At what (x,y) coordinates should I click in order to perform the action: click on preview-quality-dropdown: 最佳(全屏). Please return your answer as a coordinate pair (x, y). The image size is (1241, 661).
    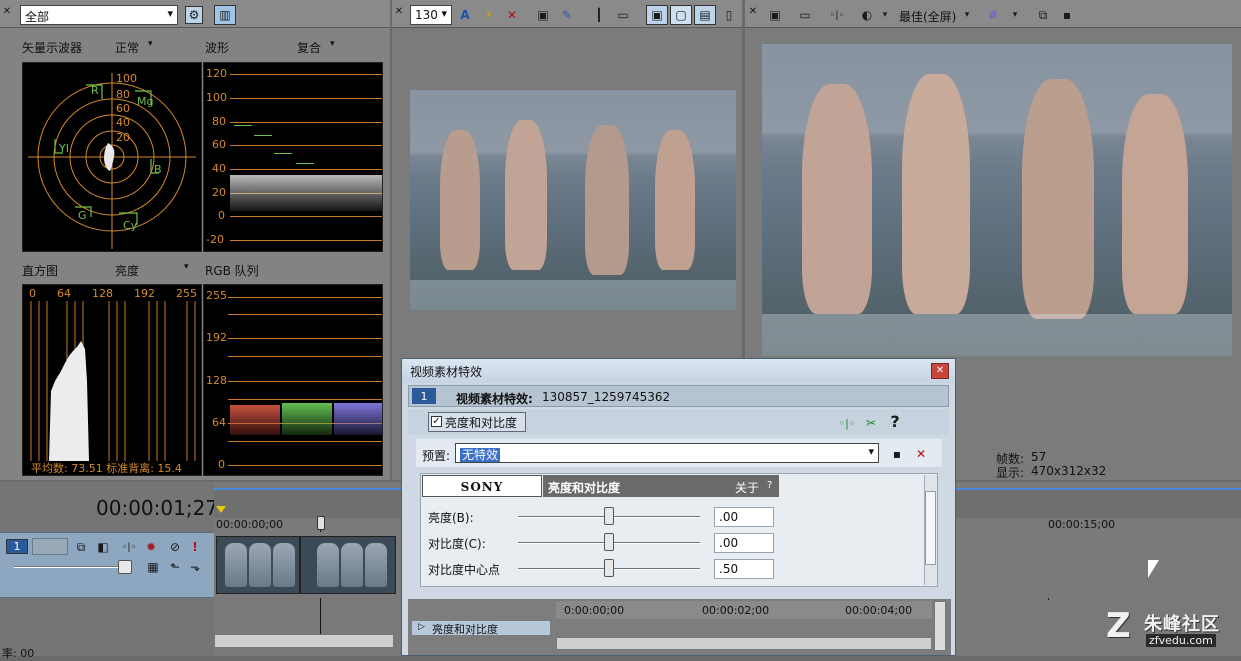
    Looking at the image, I should click on (927, 16).